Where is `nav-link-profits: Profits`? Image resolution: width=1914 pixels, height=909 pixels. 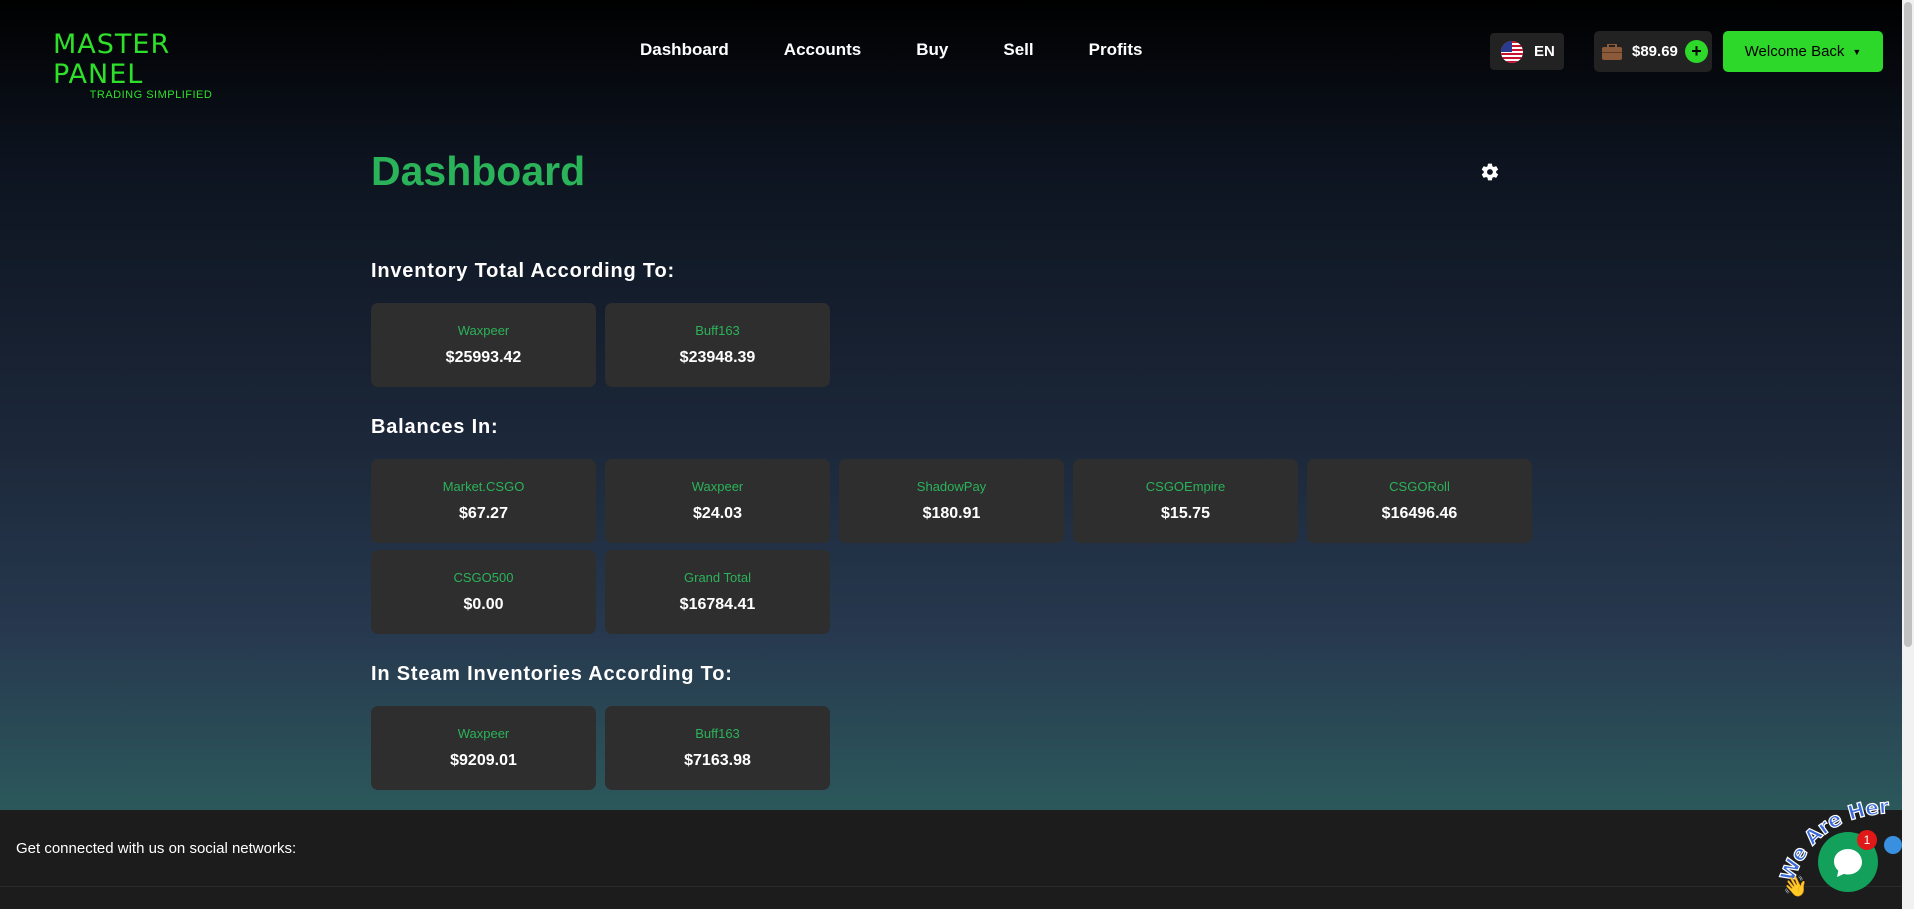 nav-link-profits: Profits is located at coordinates (1116, 50).